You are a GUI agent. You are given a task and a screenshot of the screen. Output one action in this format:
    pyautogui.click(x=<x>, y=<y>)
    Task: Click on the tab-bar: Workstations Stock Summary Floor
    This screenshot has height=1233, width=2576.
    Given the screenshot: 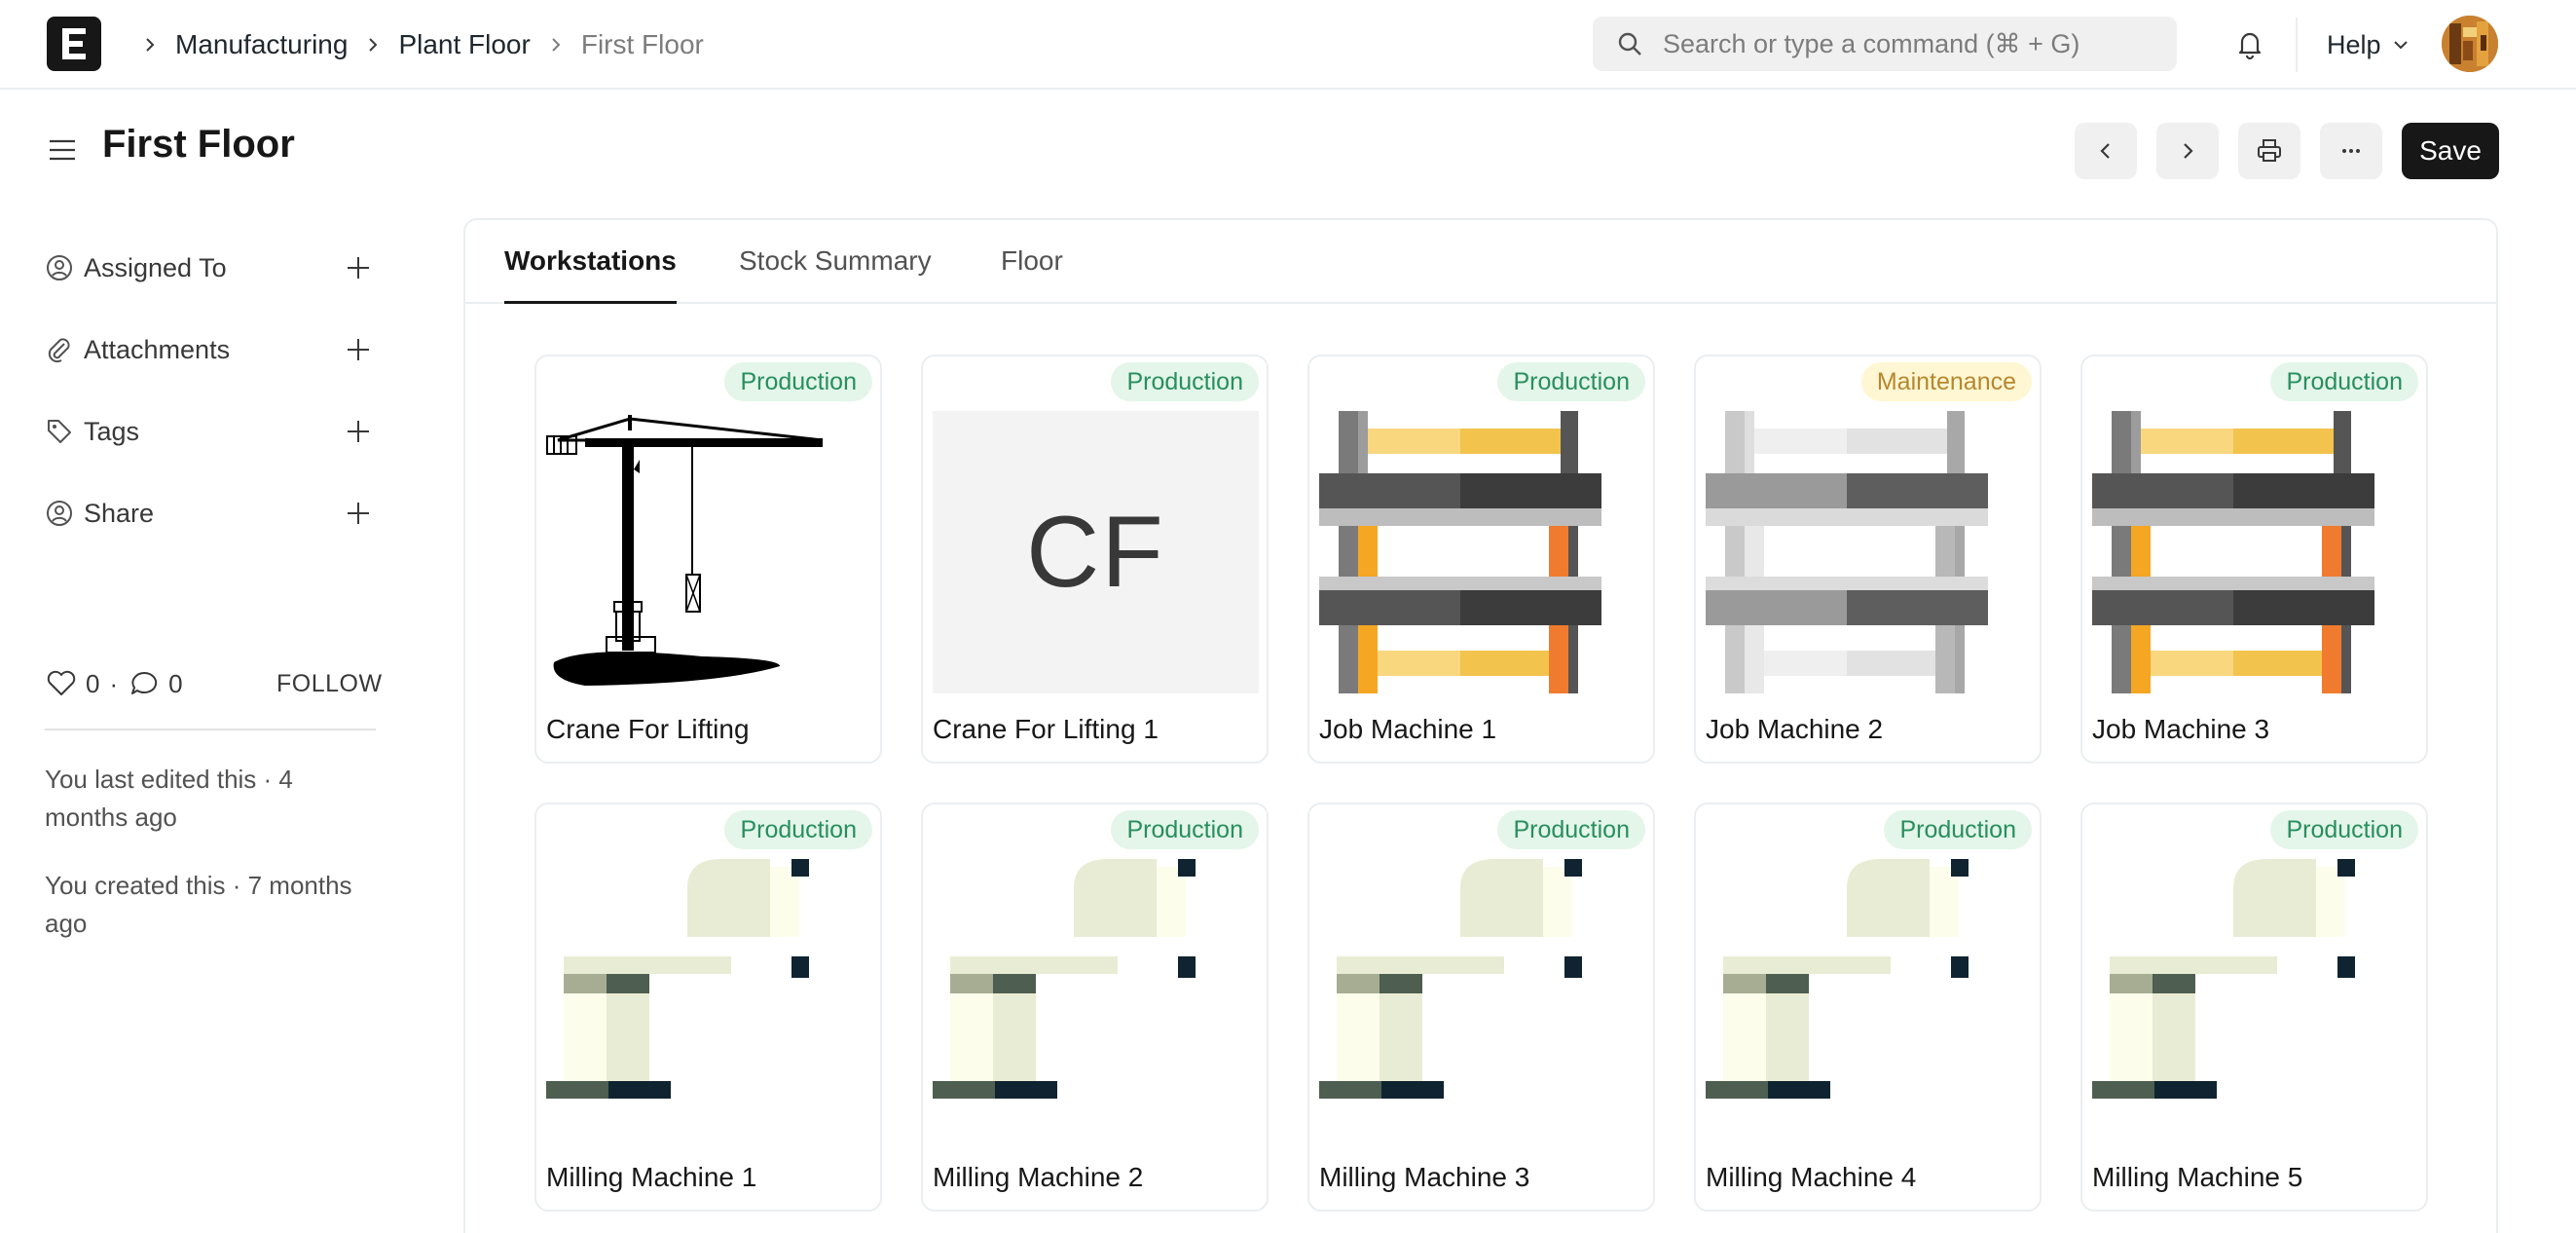 What is the action you would take?
    pyautogui.click(x=1480, y=262)
    